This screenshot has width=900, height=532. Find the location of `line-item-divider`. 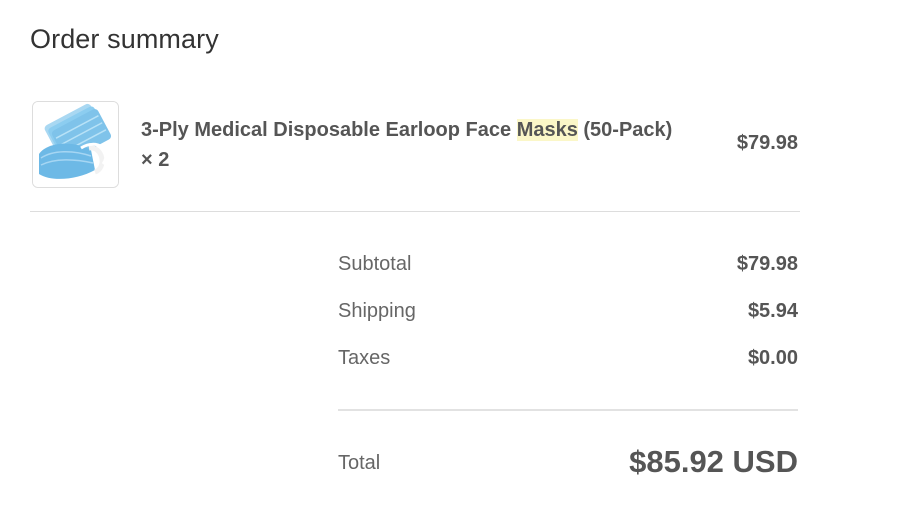

line-item-divider is located at coordinates (415, 211).